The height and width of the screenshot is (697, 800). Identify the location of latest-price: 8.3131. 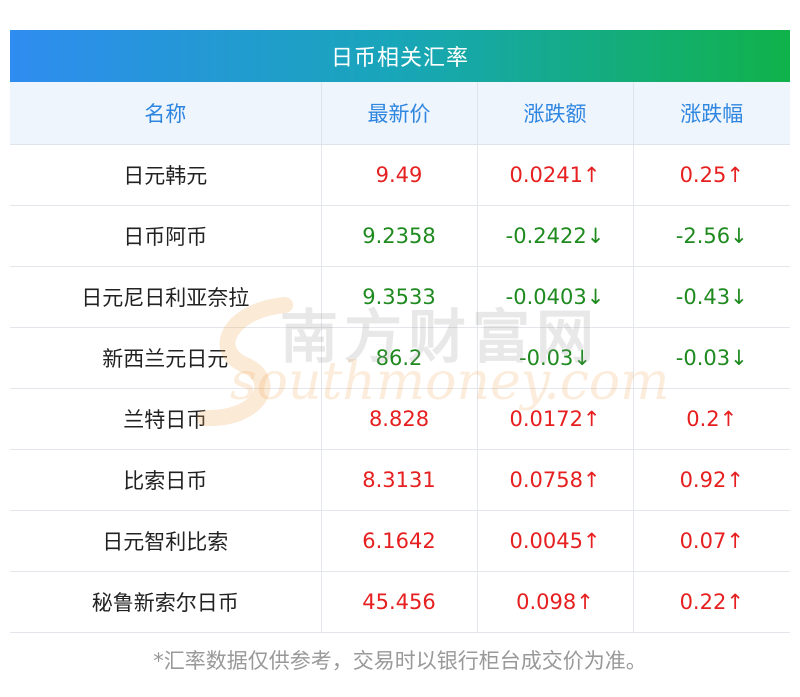
(399, 480).